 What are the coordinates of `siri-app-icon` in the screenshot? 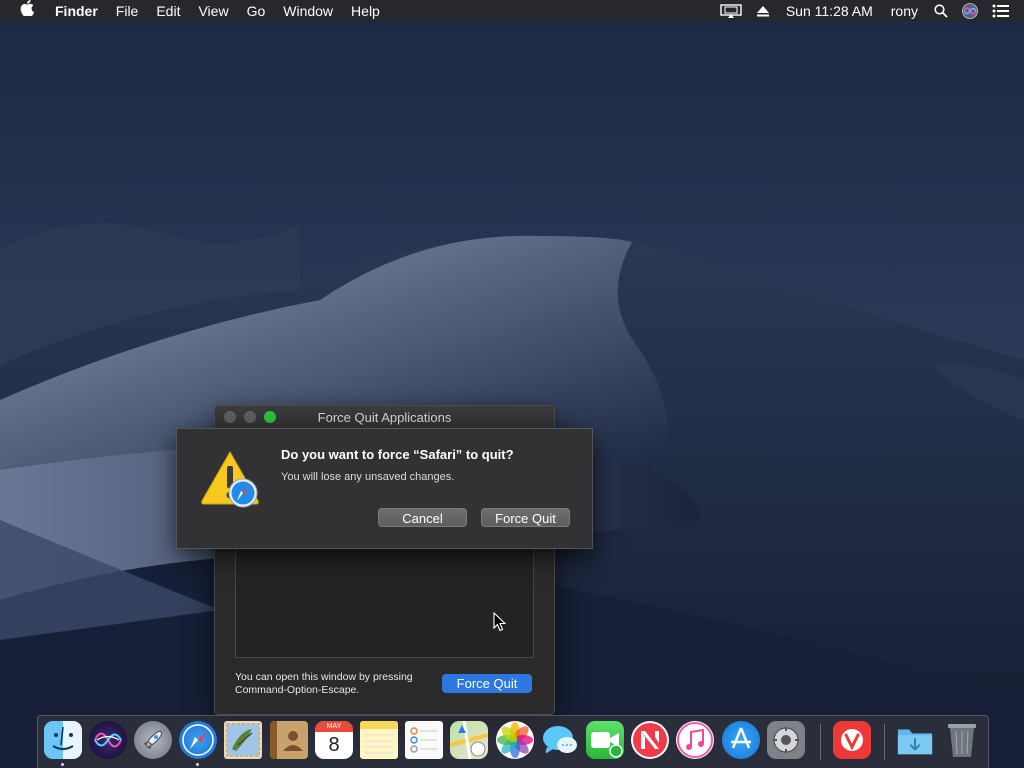 It's located at (108, 740).